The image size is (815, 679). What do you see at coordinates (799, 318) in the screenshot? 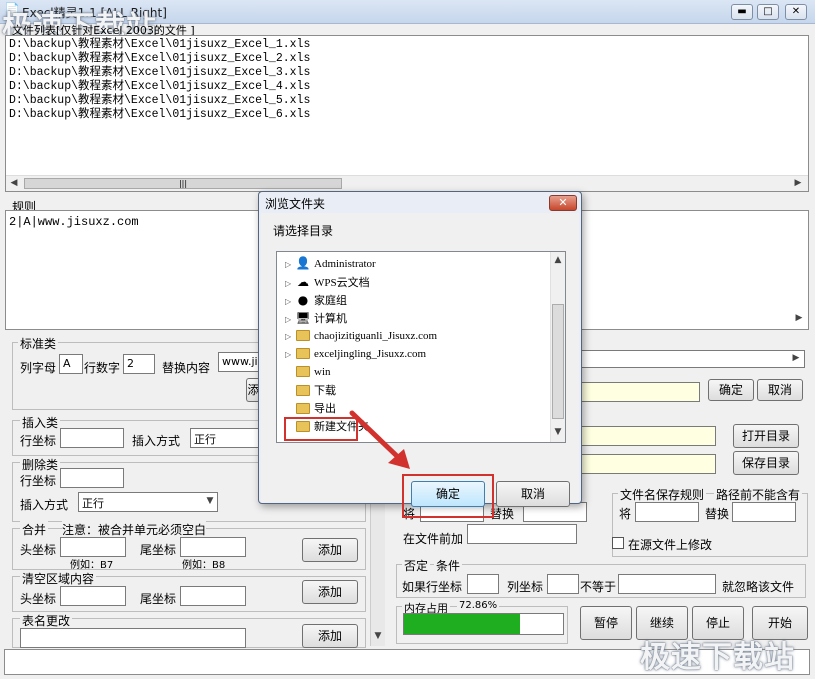
I see `rules-scroll-right-icon: ▶` at bounding box center [799, 318].